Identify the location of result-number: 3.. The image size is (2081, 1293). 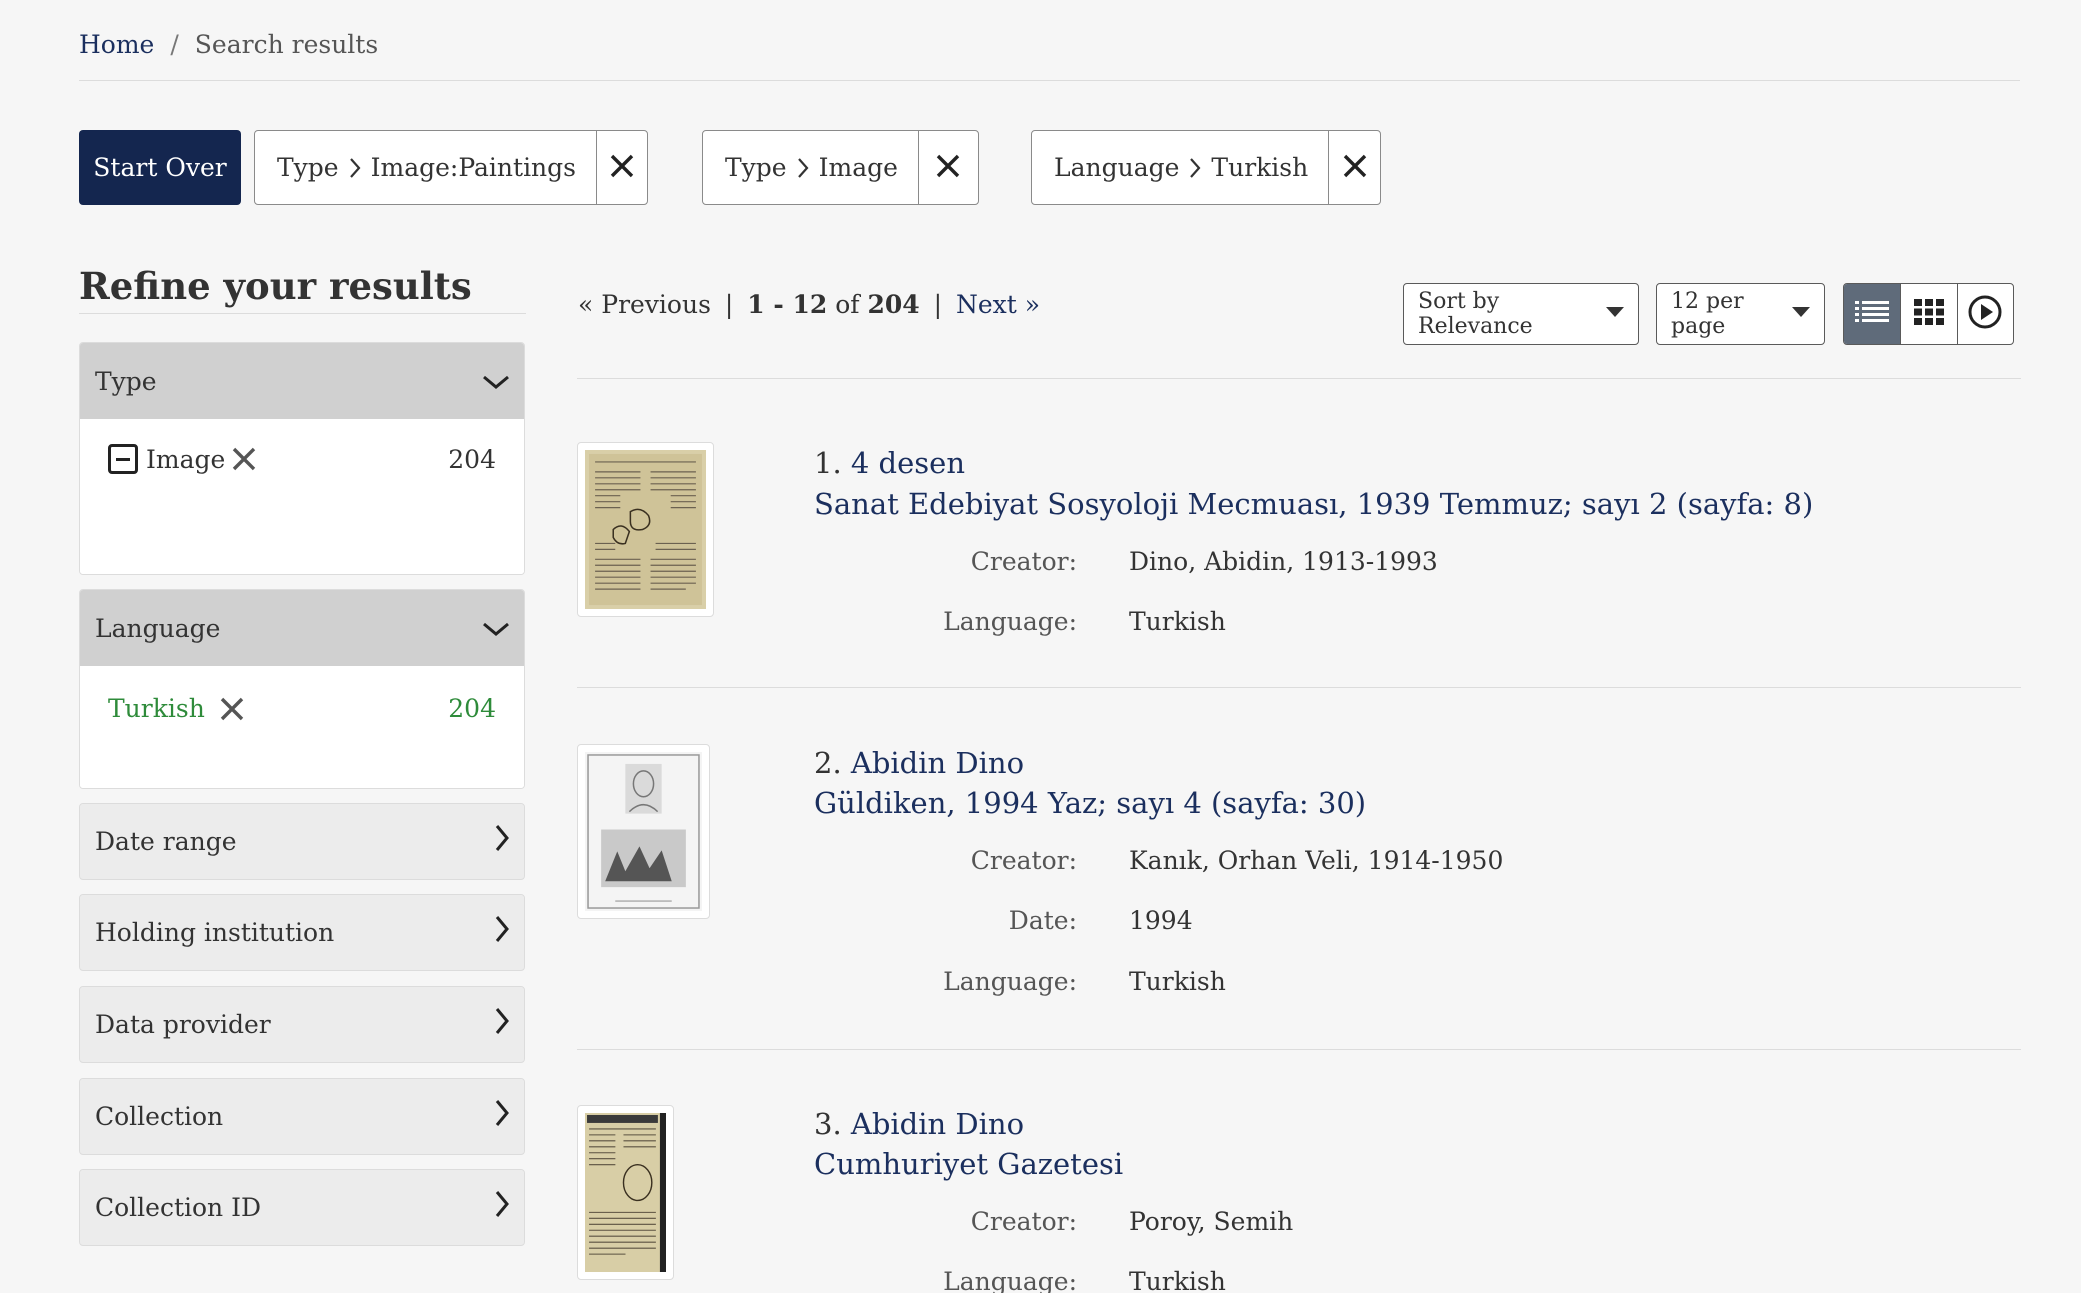
(828, 1124).